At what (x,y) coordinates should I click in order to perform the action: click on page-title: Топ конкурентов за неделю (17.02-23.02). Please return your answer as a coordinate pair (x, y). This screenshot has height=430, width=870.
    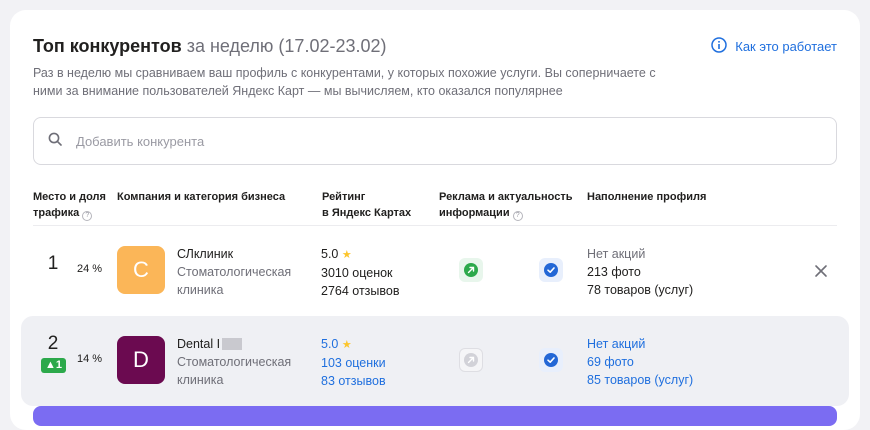
    Looking at the image, I should click on (210, 46).